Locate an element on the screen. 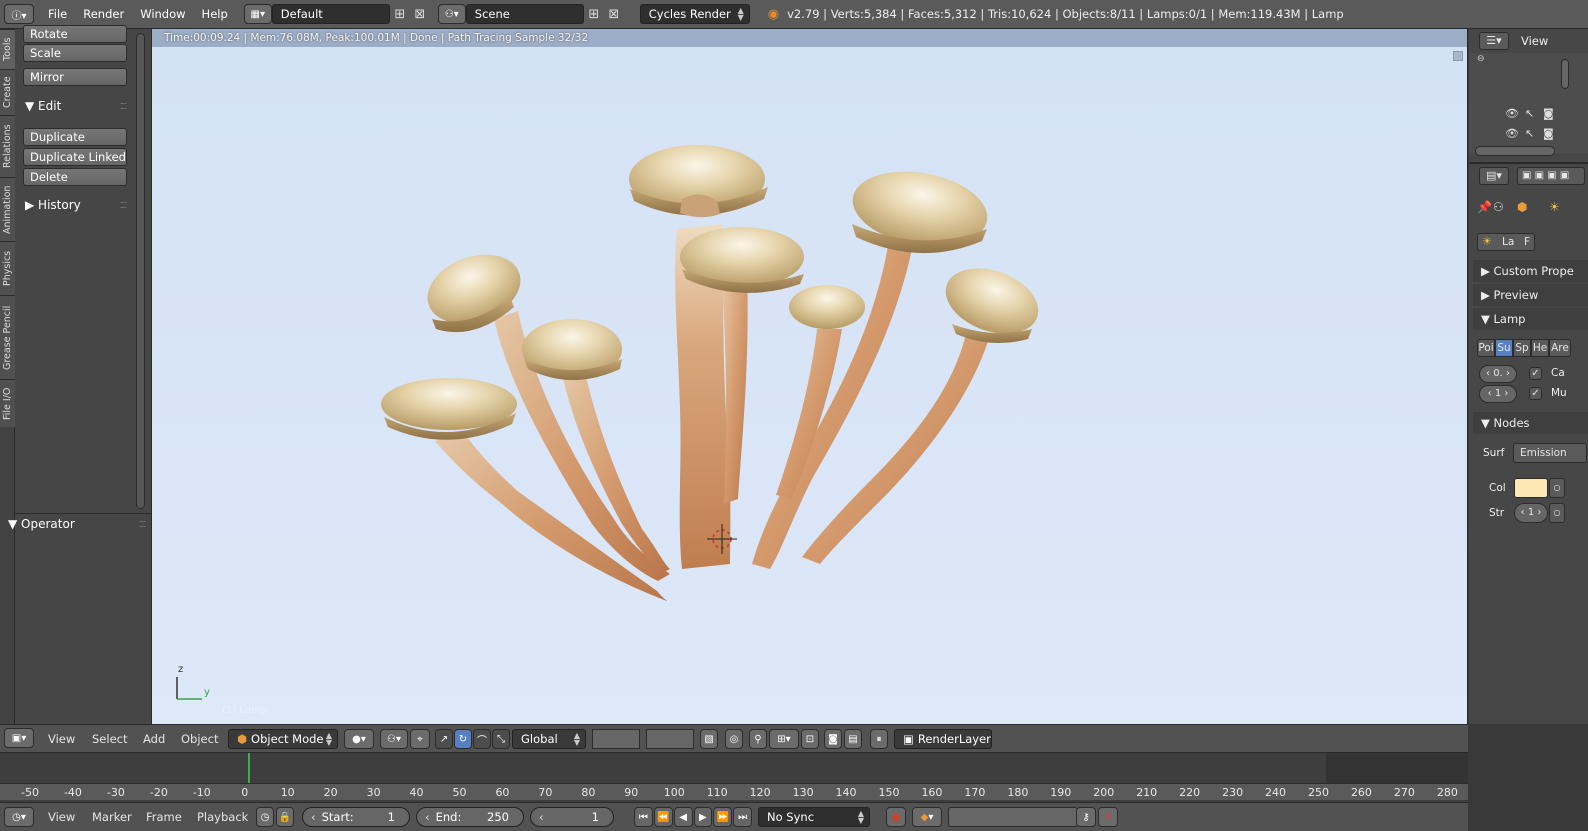  lamp-samples-field: ‹ 1 › is located at coordinates (1498, 394).